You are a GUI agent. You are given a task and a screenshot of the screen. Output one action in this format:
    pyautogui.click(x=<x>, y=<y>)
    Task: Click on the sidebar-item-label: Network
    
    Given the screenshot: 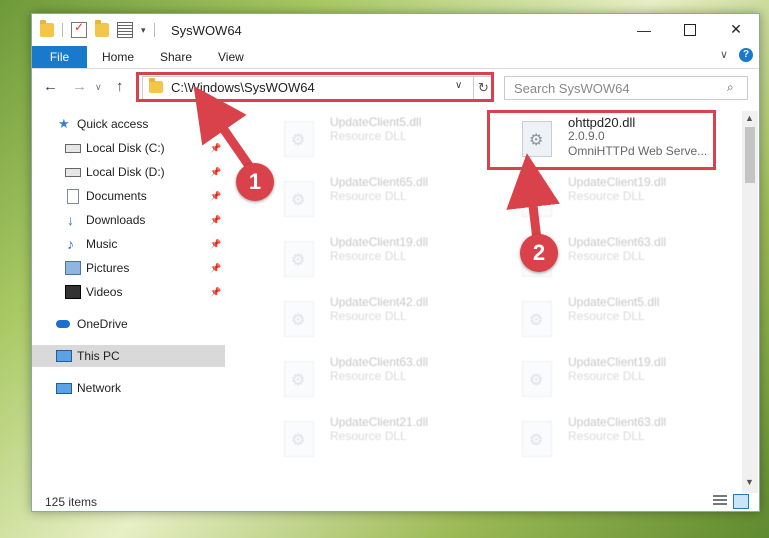 What is the action you would take?
    pyautogui.click(x=99, y=388)
    